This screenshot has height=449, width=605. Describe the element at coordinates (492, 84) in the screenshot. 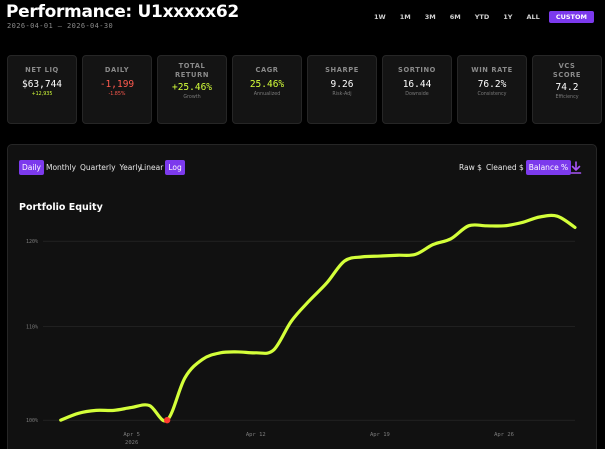

I see `card-value: 76.2%` at that location.